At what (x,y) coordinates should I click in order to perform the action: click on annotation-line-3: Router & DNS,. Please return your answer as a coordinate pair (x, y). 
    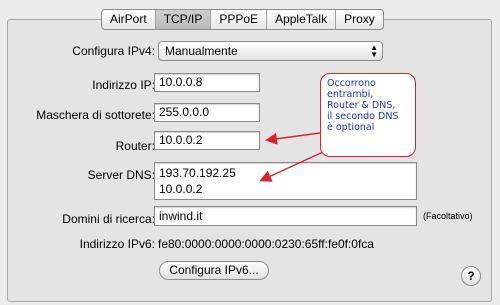
    Looking at the image, I should click on (361, 105).